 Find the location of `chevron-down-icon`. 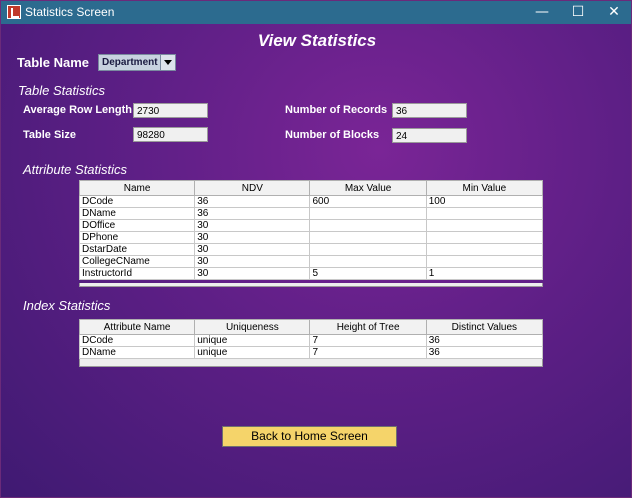

chevron-down-icon is located at coordinates (167, 62).